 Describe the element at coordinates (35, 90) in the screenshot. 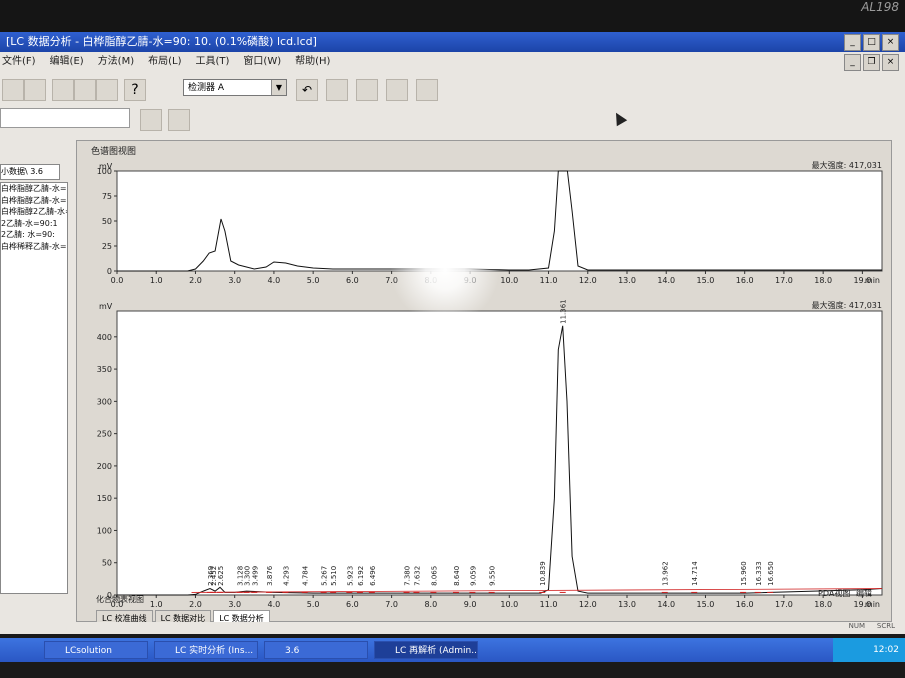

I see `report-edit-icon` at that location.